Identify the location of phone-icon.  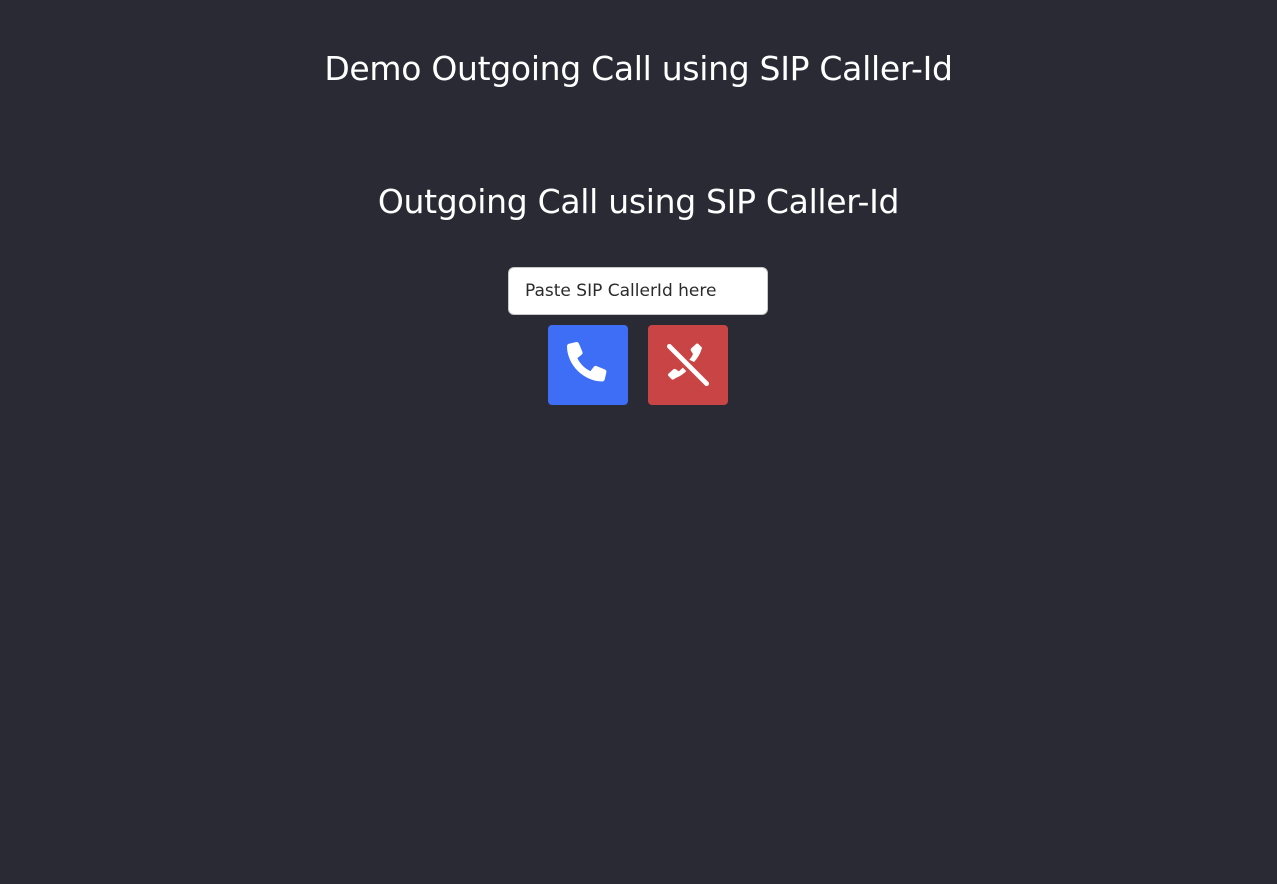
(588, 365).